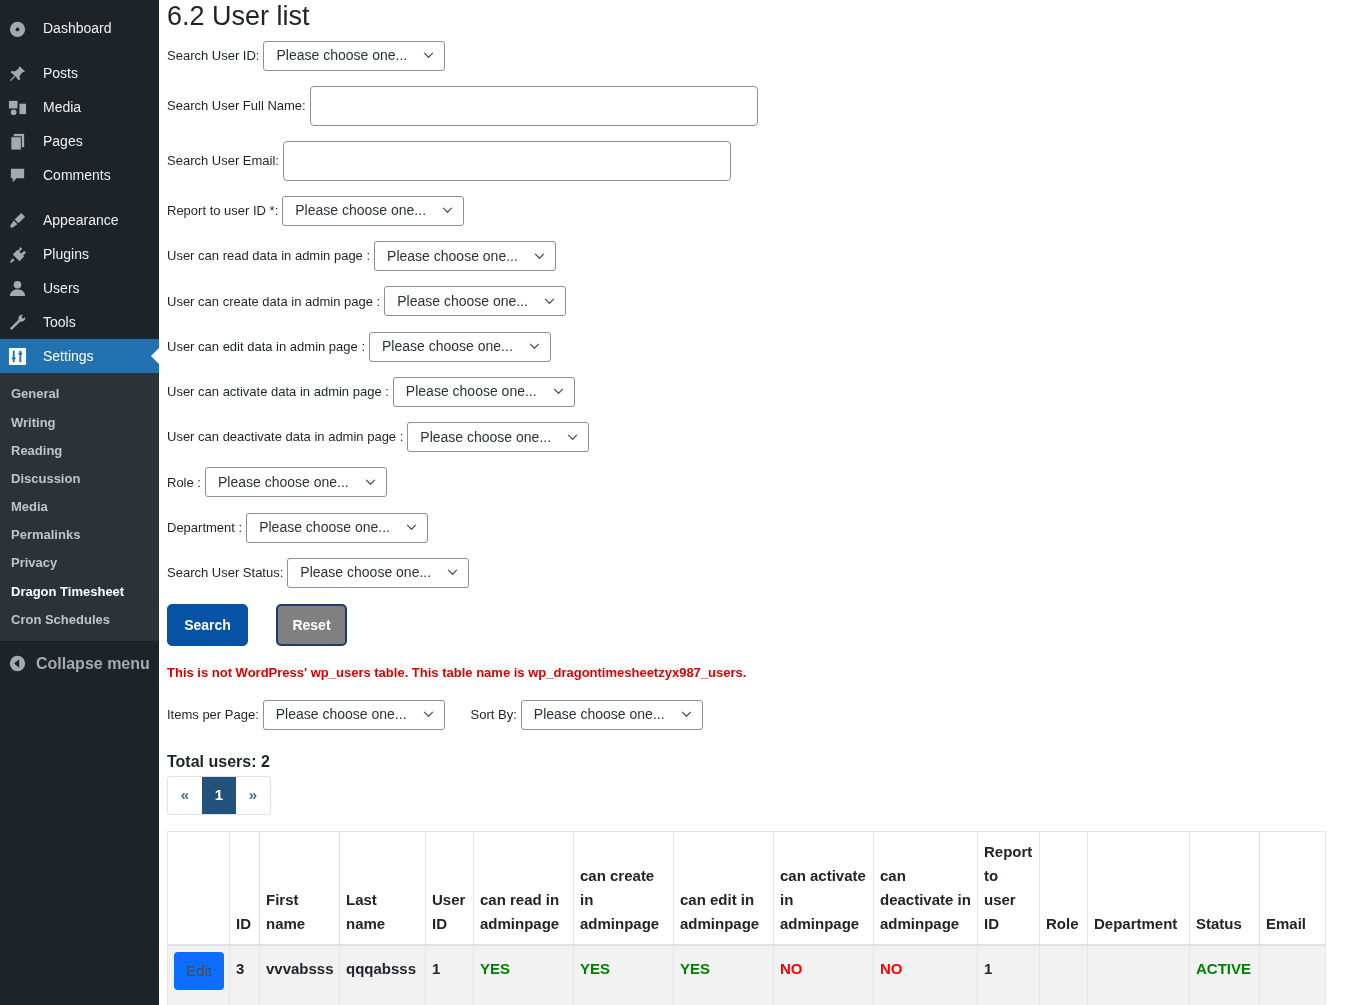 Image resolution: width=1371 pixels, height=1005 pixels. What do you see at coordinates (620, 899) in the screenshot?
I see `column-header: can create in adminpage` at bounding box center [620, 899].